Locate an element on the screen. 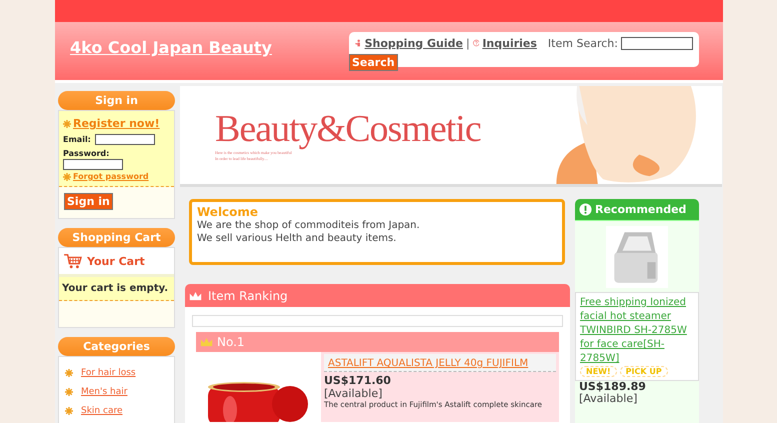  section-header: Shopping Cart is located at coordinates (116, 237).